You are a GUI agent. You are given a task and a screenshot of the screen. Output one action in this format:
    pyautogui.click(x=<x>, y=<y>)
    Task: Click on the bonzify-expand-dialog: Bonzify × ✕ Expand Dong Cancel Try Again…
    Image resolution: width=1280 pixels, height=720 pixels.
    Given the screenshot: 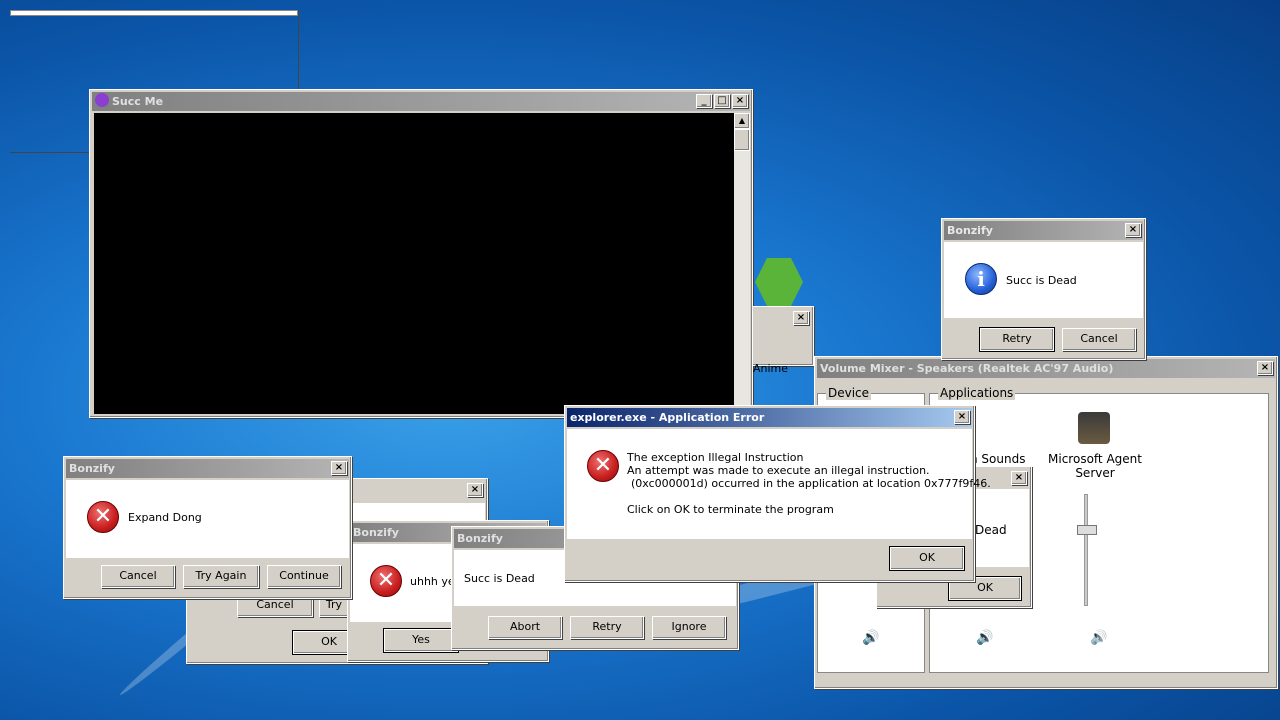 What is the action you would take?
    pyautogui.click(x=207, y=527)
    